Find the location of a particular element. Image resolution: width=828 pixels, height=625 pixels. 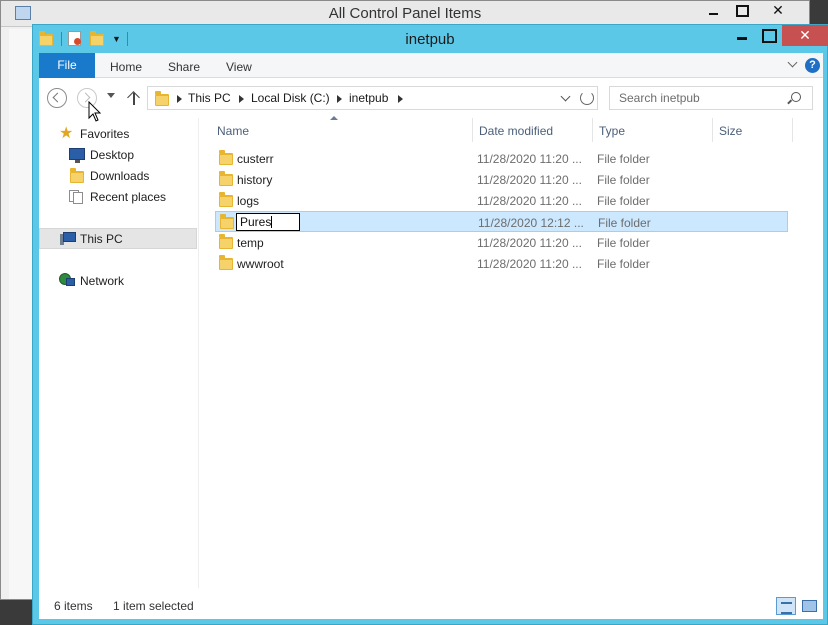

nav-network-label: Network is located at coordinates (102, 281).